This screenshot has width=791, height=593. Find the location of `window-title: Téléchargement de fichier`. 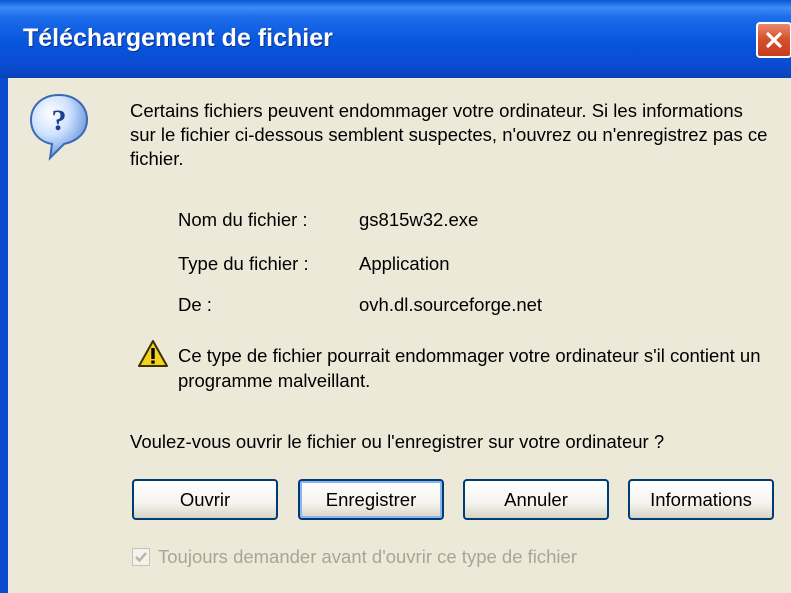

window-title: Téléchargement de fichier is located at coordinates (178, 38).